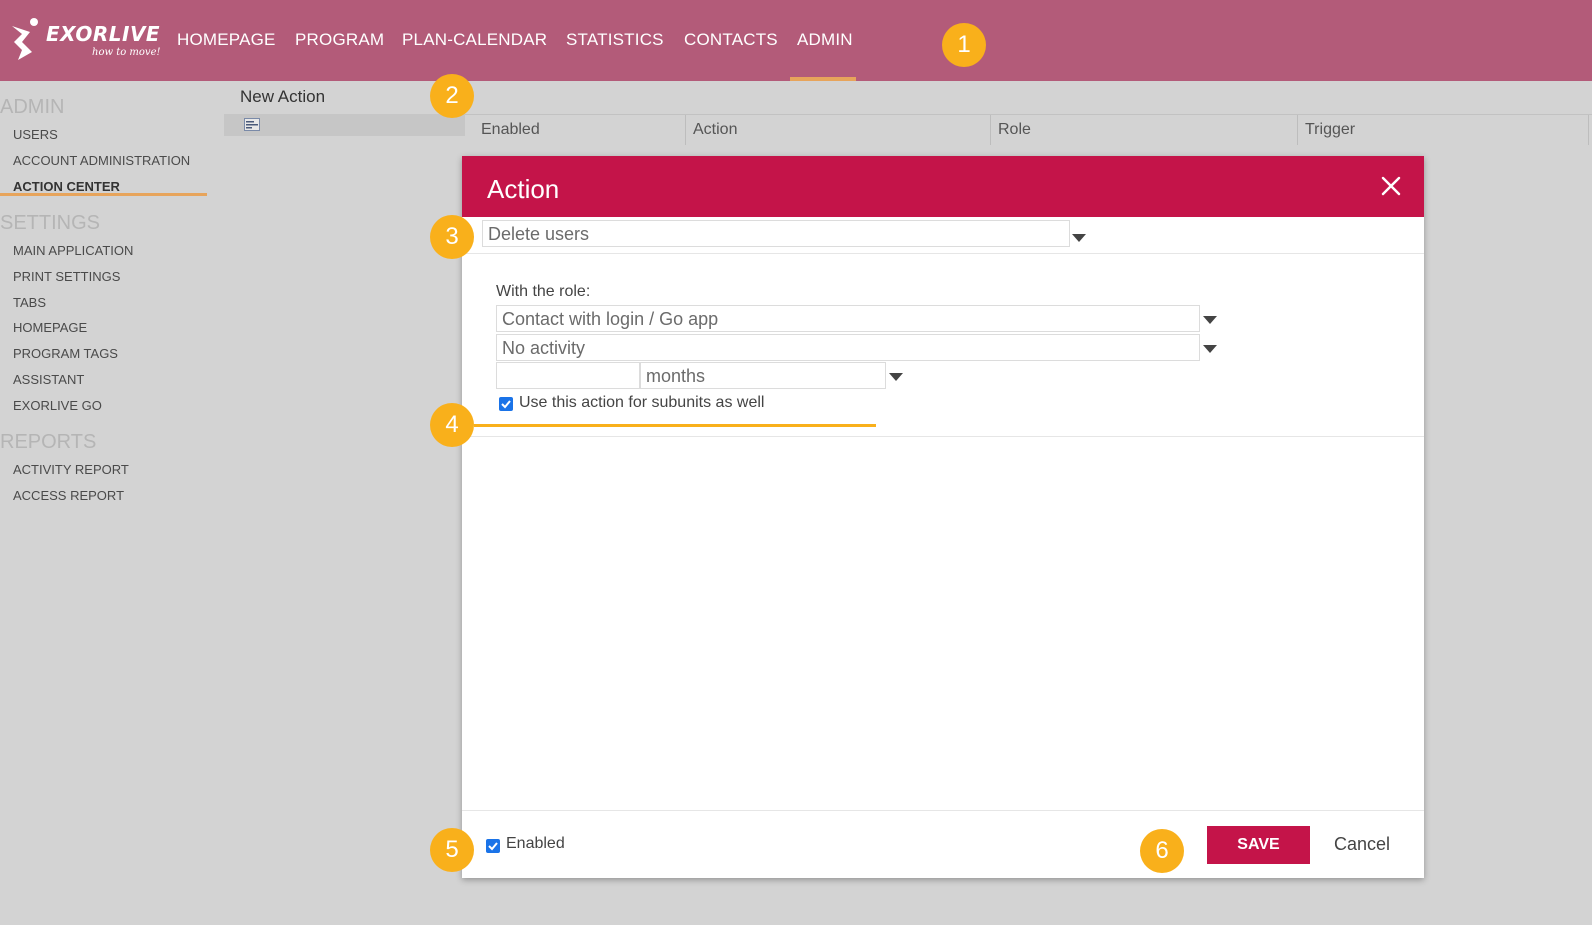  I want to click on action-type-select: Delete users, so click(776, 233).